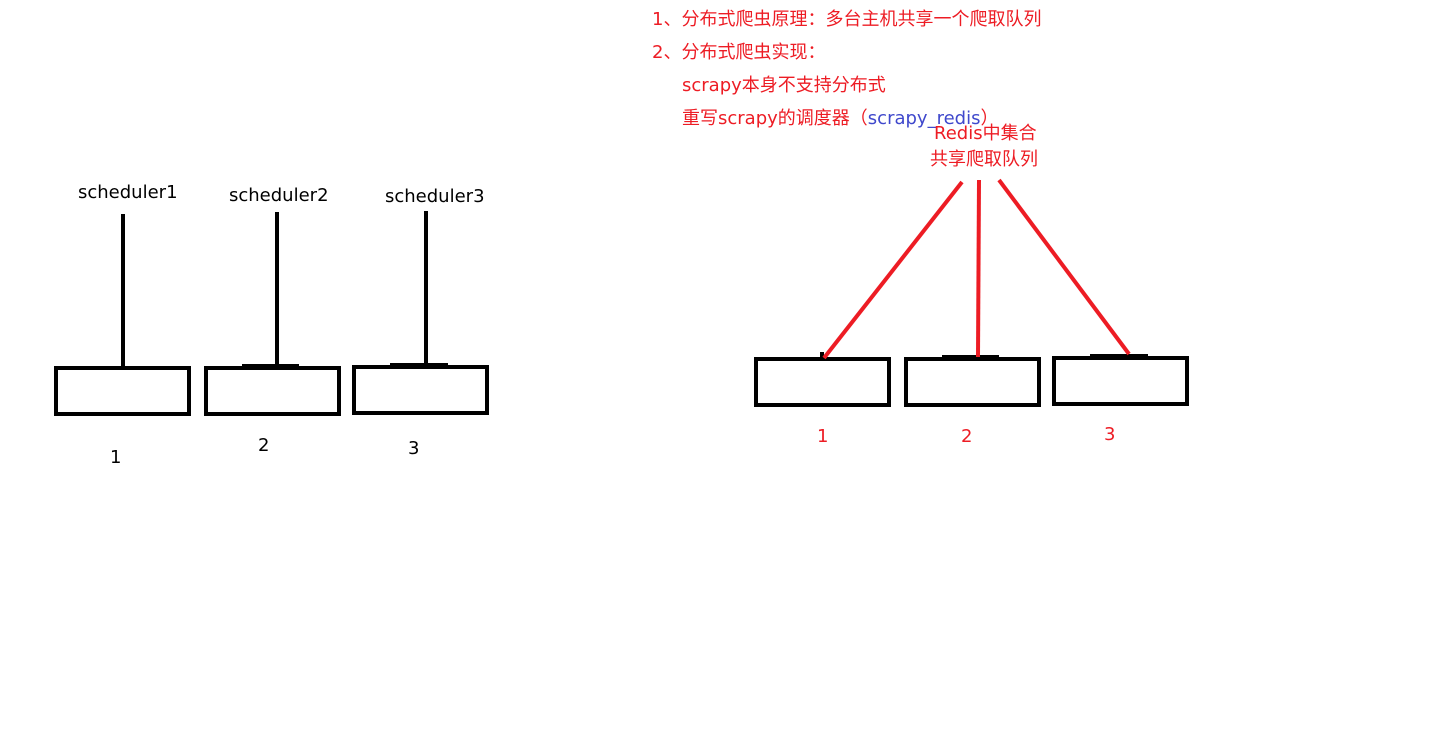 This screenshot has height=736, width=1434. I want to click on queue-label-line2: 共享爬取队列, so click(984, 159).